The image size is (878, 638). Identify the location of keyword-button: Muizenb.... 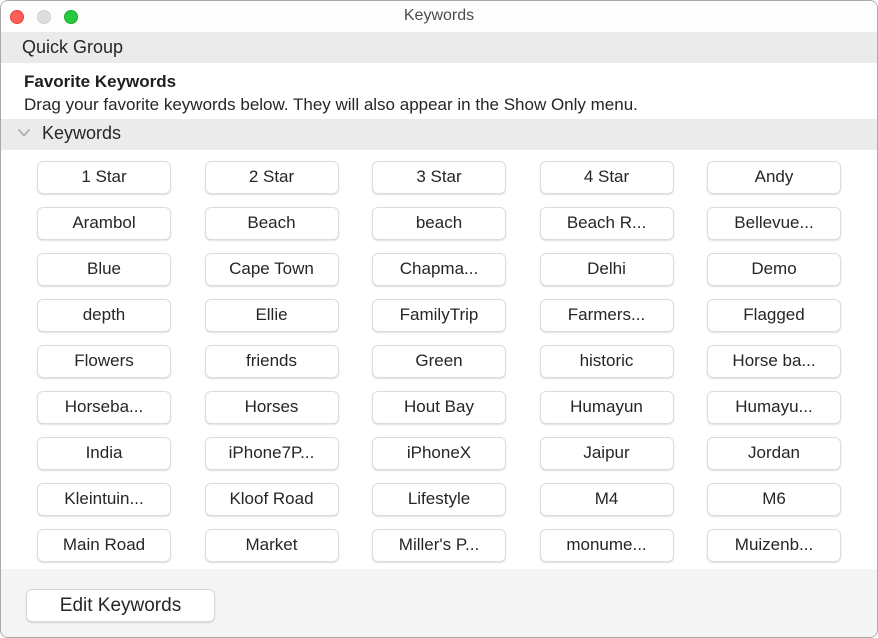
(774, 545).